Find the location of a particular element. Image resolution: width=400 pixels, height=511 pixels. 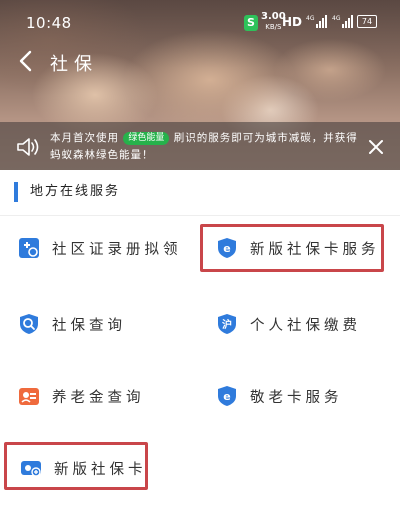

service-label: 敬老卡服务 is located at coordinates (296, 397).